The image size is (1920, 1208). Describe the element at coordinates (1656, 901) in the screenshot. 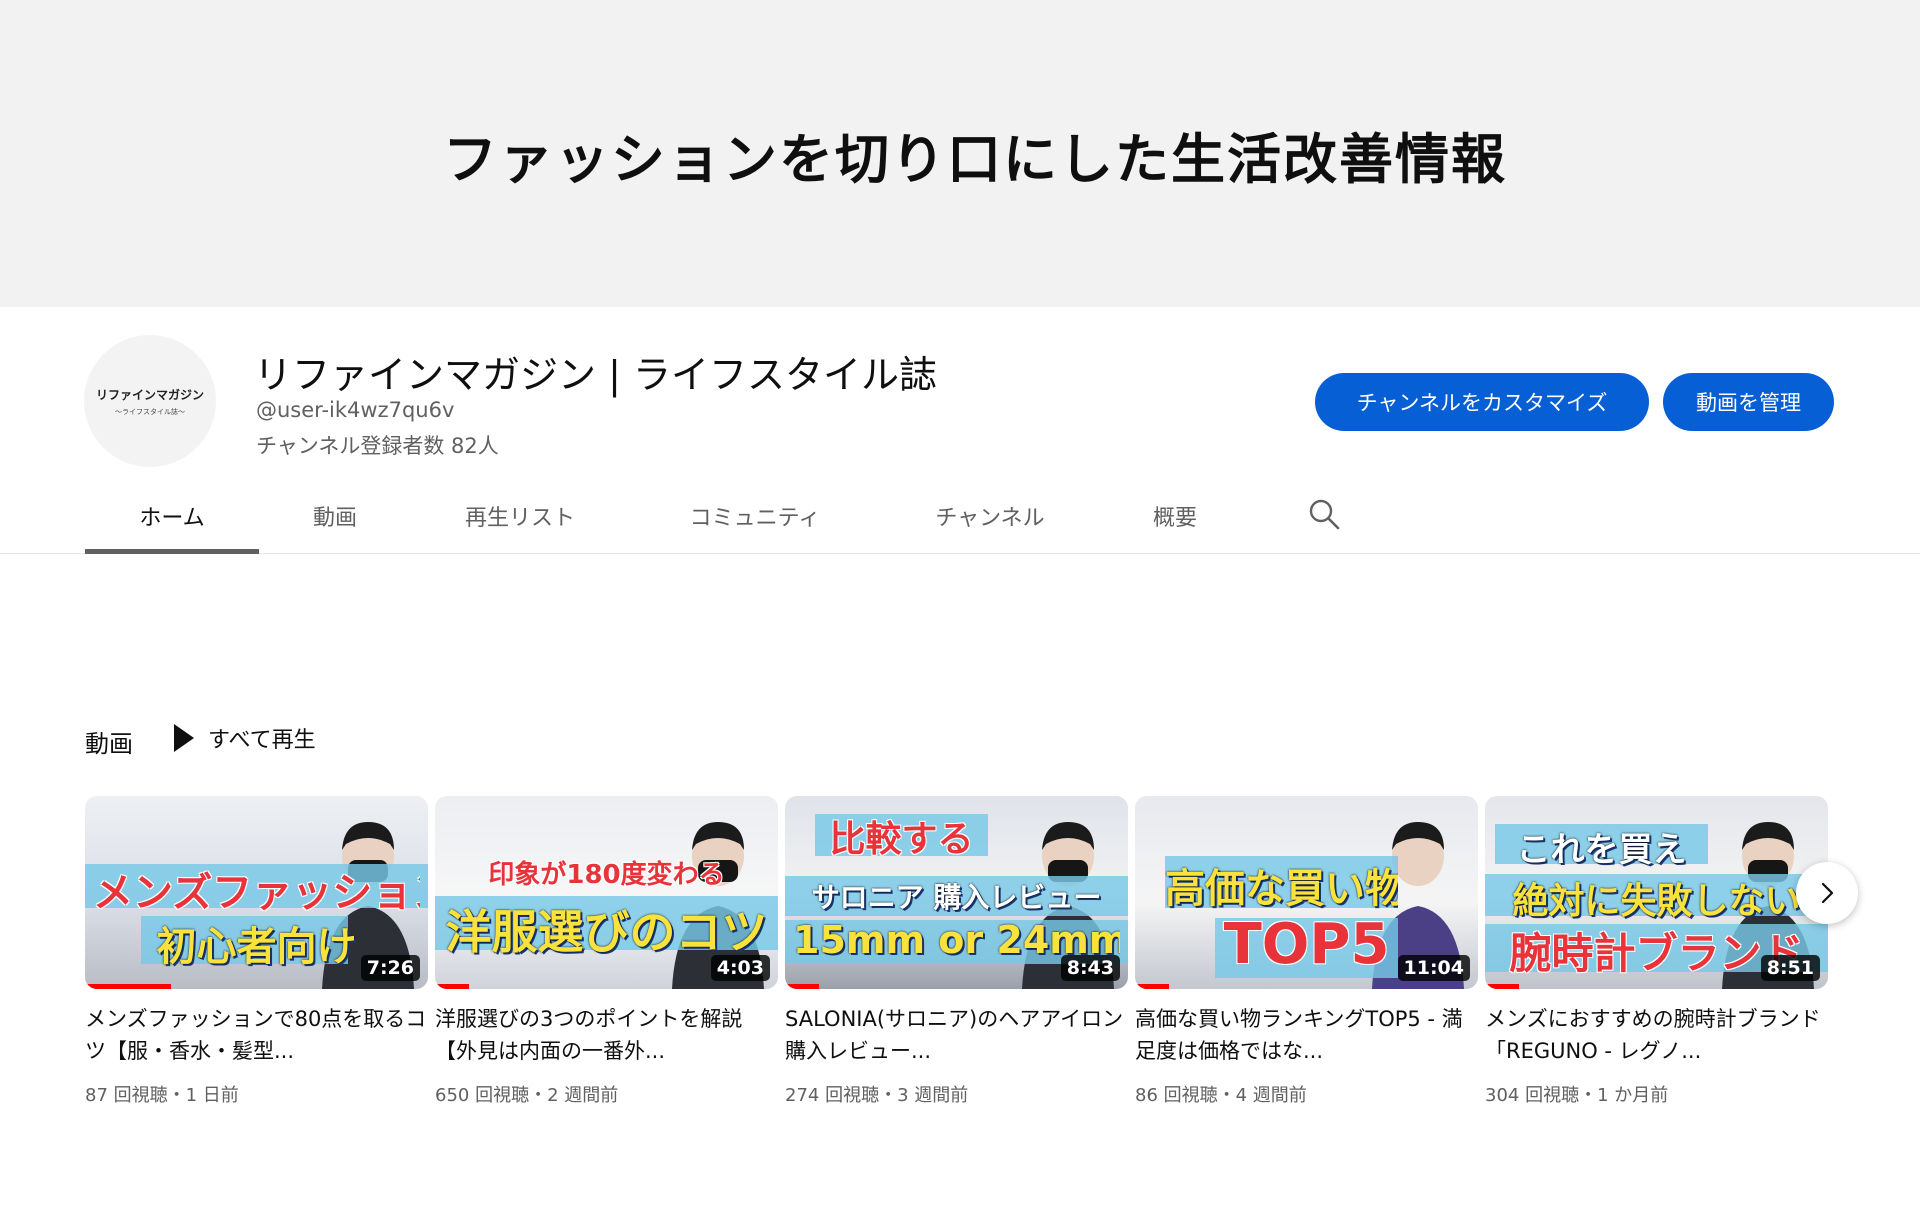

I see `thumbnail-caption: 絶対に失敗しない` at that location.